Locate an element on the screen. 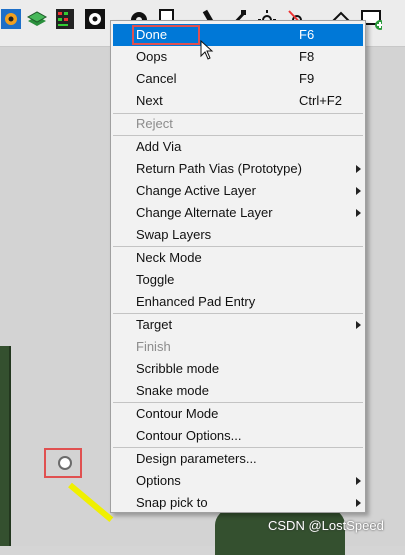 The width and height of the screenshot is (405, 555). menu-item-label: Scribble mode is located at coordinates (178, 368).